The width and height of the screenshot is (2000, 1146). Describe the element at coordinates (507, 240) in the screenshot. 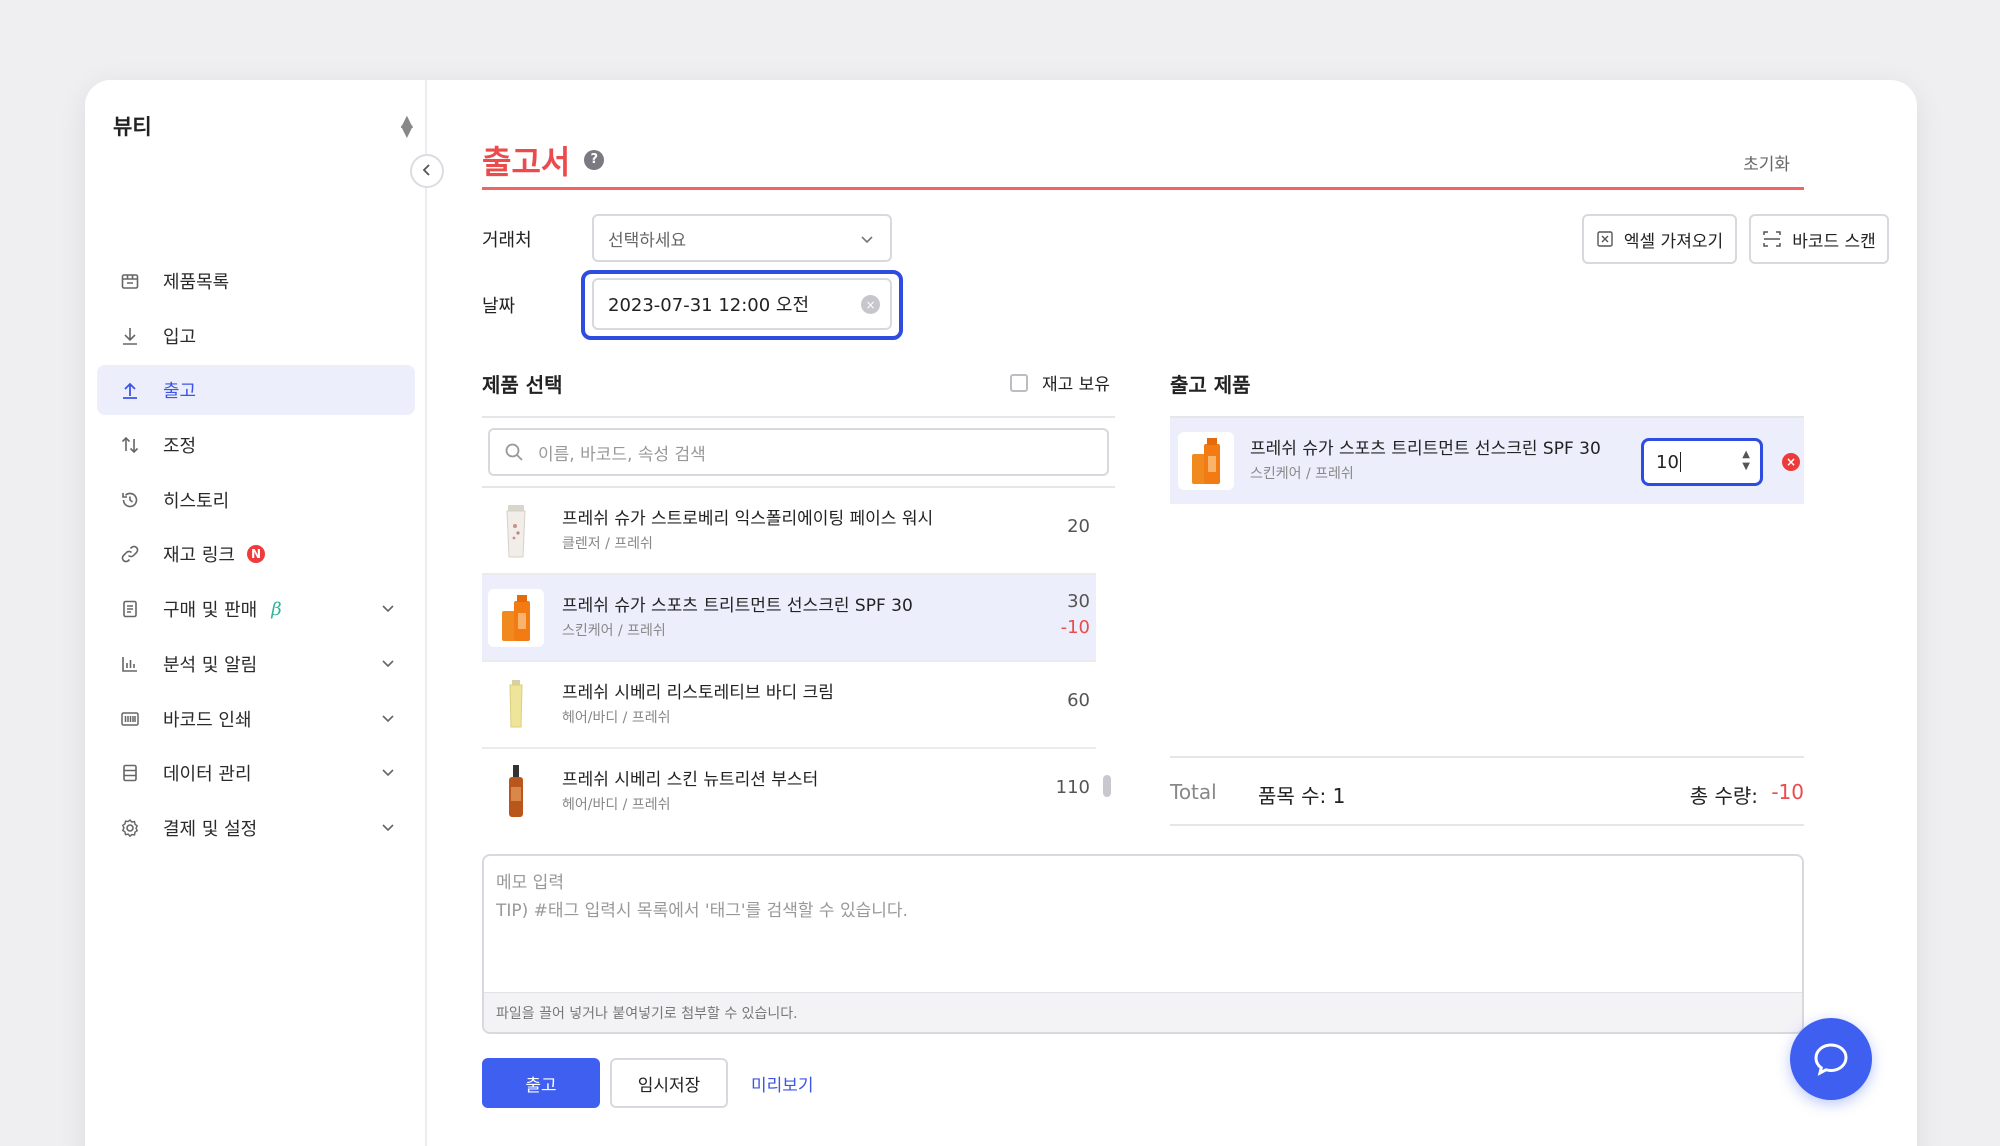

I see `partner-label: 거래처` at that location.